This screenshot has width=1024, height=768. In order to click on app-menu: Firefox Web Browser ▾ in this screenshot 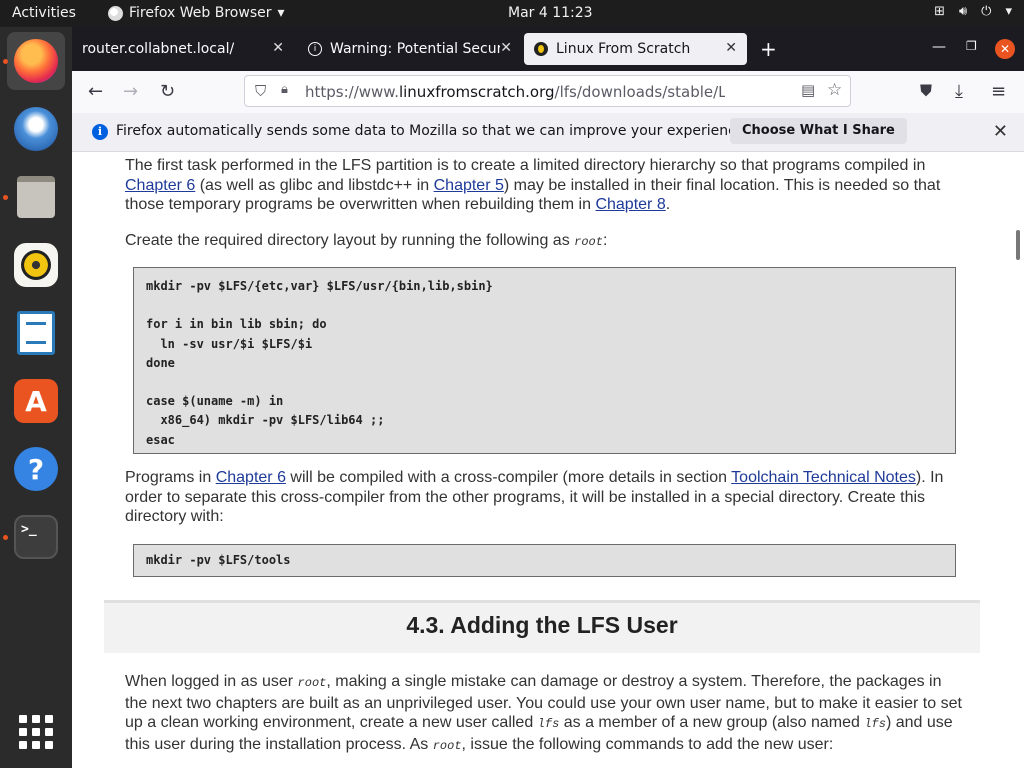, I will do `click(196, 13)`.